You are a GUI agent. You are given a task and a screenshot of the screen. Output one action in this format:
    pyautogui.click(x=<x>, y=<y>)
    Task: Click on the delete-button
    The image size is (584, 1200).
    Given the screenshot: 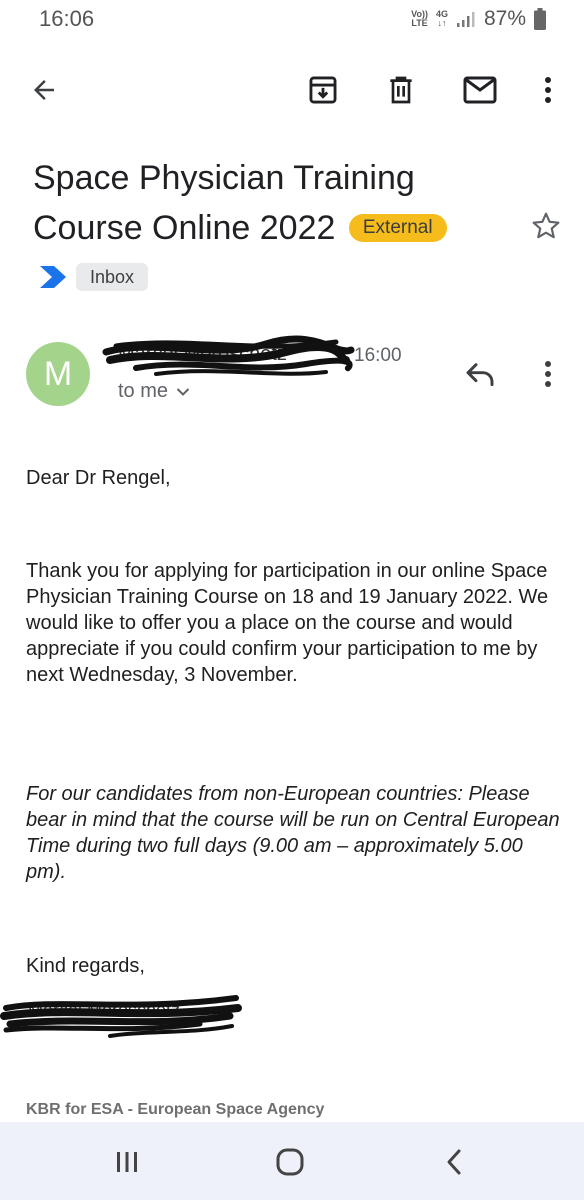 What is the action you would take?
    pyautogui.click(x=401, y=90)
    